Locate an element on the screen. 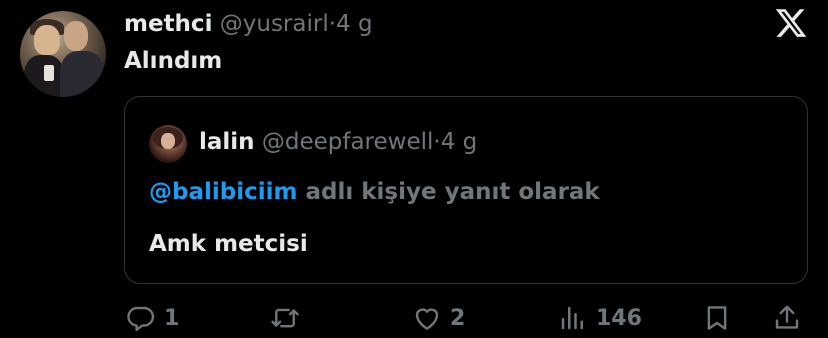  reply-icon is located at coordinates (141, 319).